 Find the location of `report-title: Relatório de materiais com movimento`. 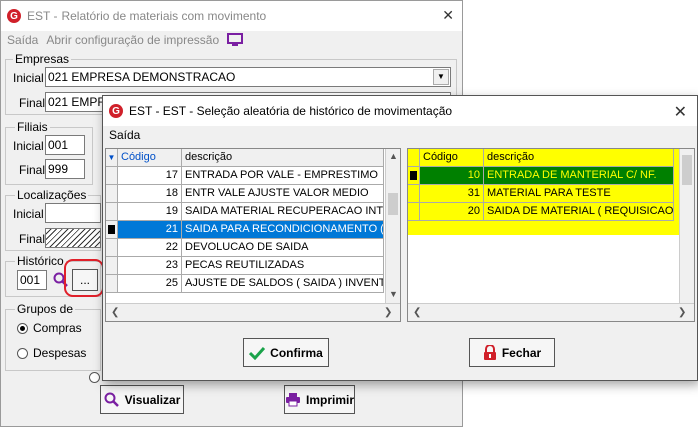

report-title: Relatório de materiais com movimento is located at coordinates (164, 16).